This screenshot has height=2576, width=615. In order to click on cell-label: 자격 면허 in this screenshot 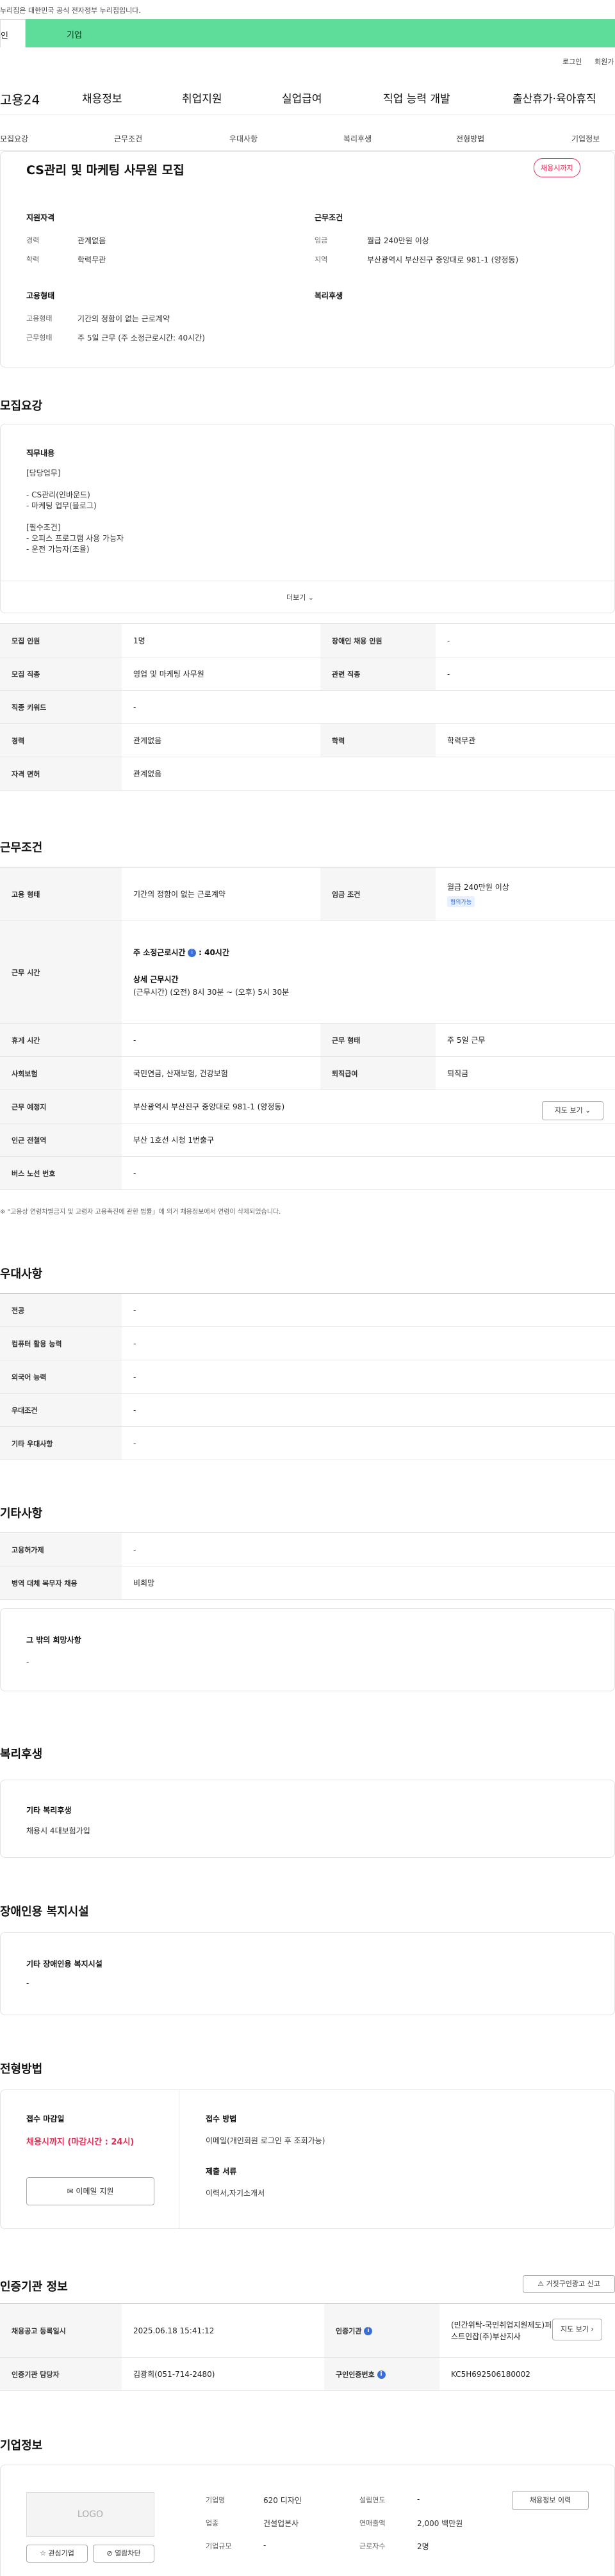, I will do `click(61, 774)`.